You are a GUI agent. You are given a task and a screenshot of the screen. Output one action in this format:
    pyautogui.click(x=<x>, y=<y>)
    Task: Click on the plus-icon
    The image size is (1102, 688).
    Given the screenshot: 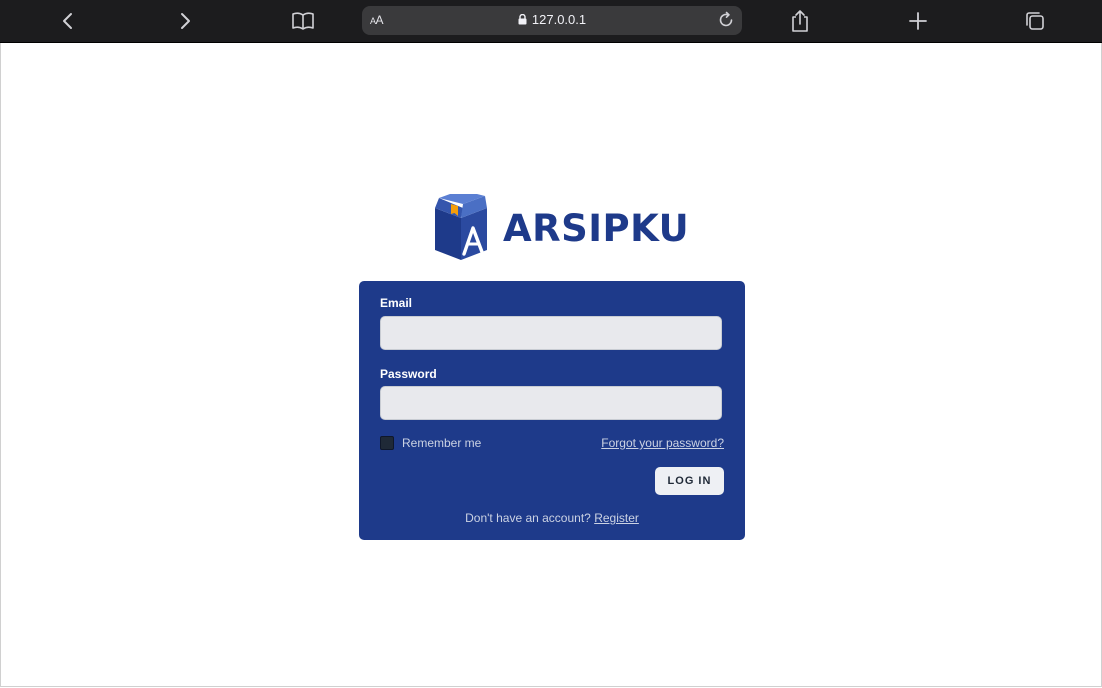 What is the action you would take?
    pyautogui.click(x=918, y=21)
    